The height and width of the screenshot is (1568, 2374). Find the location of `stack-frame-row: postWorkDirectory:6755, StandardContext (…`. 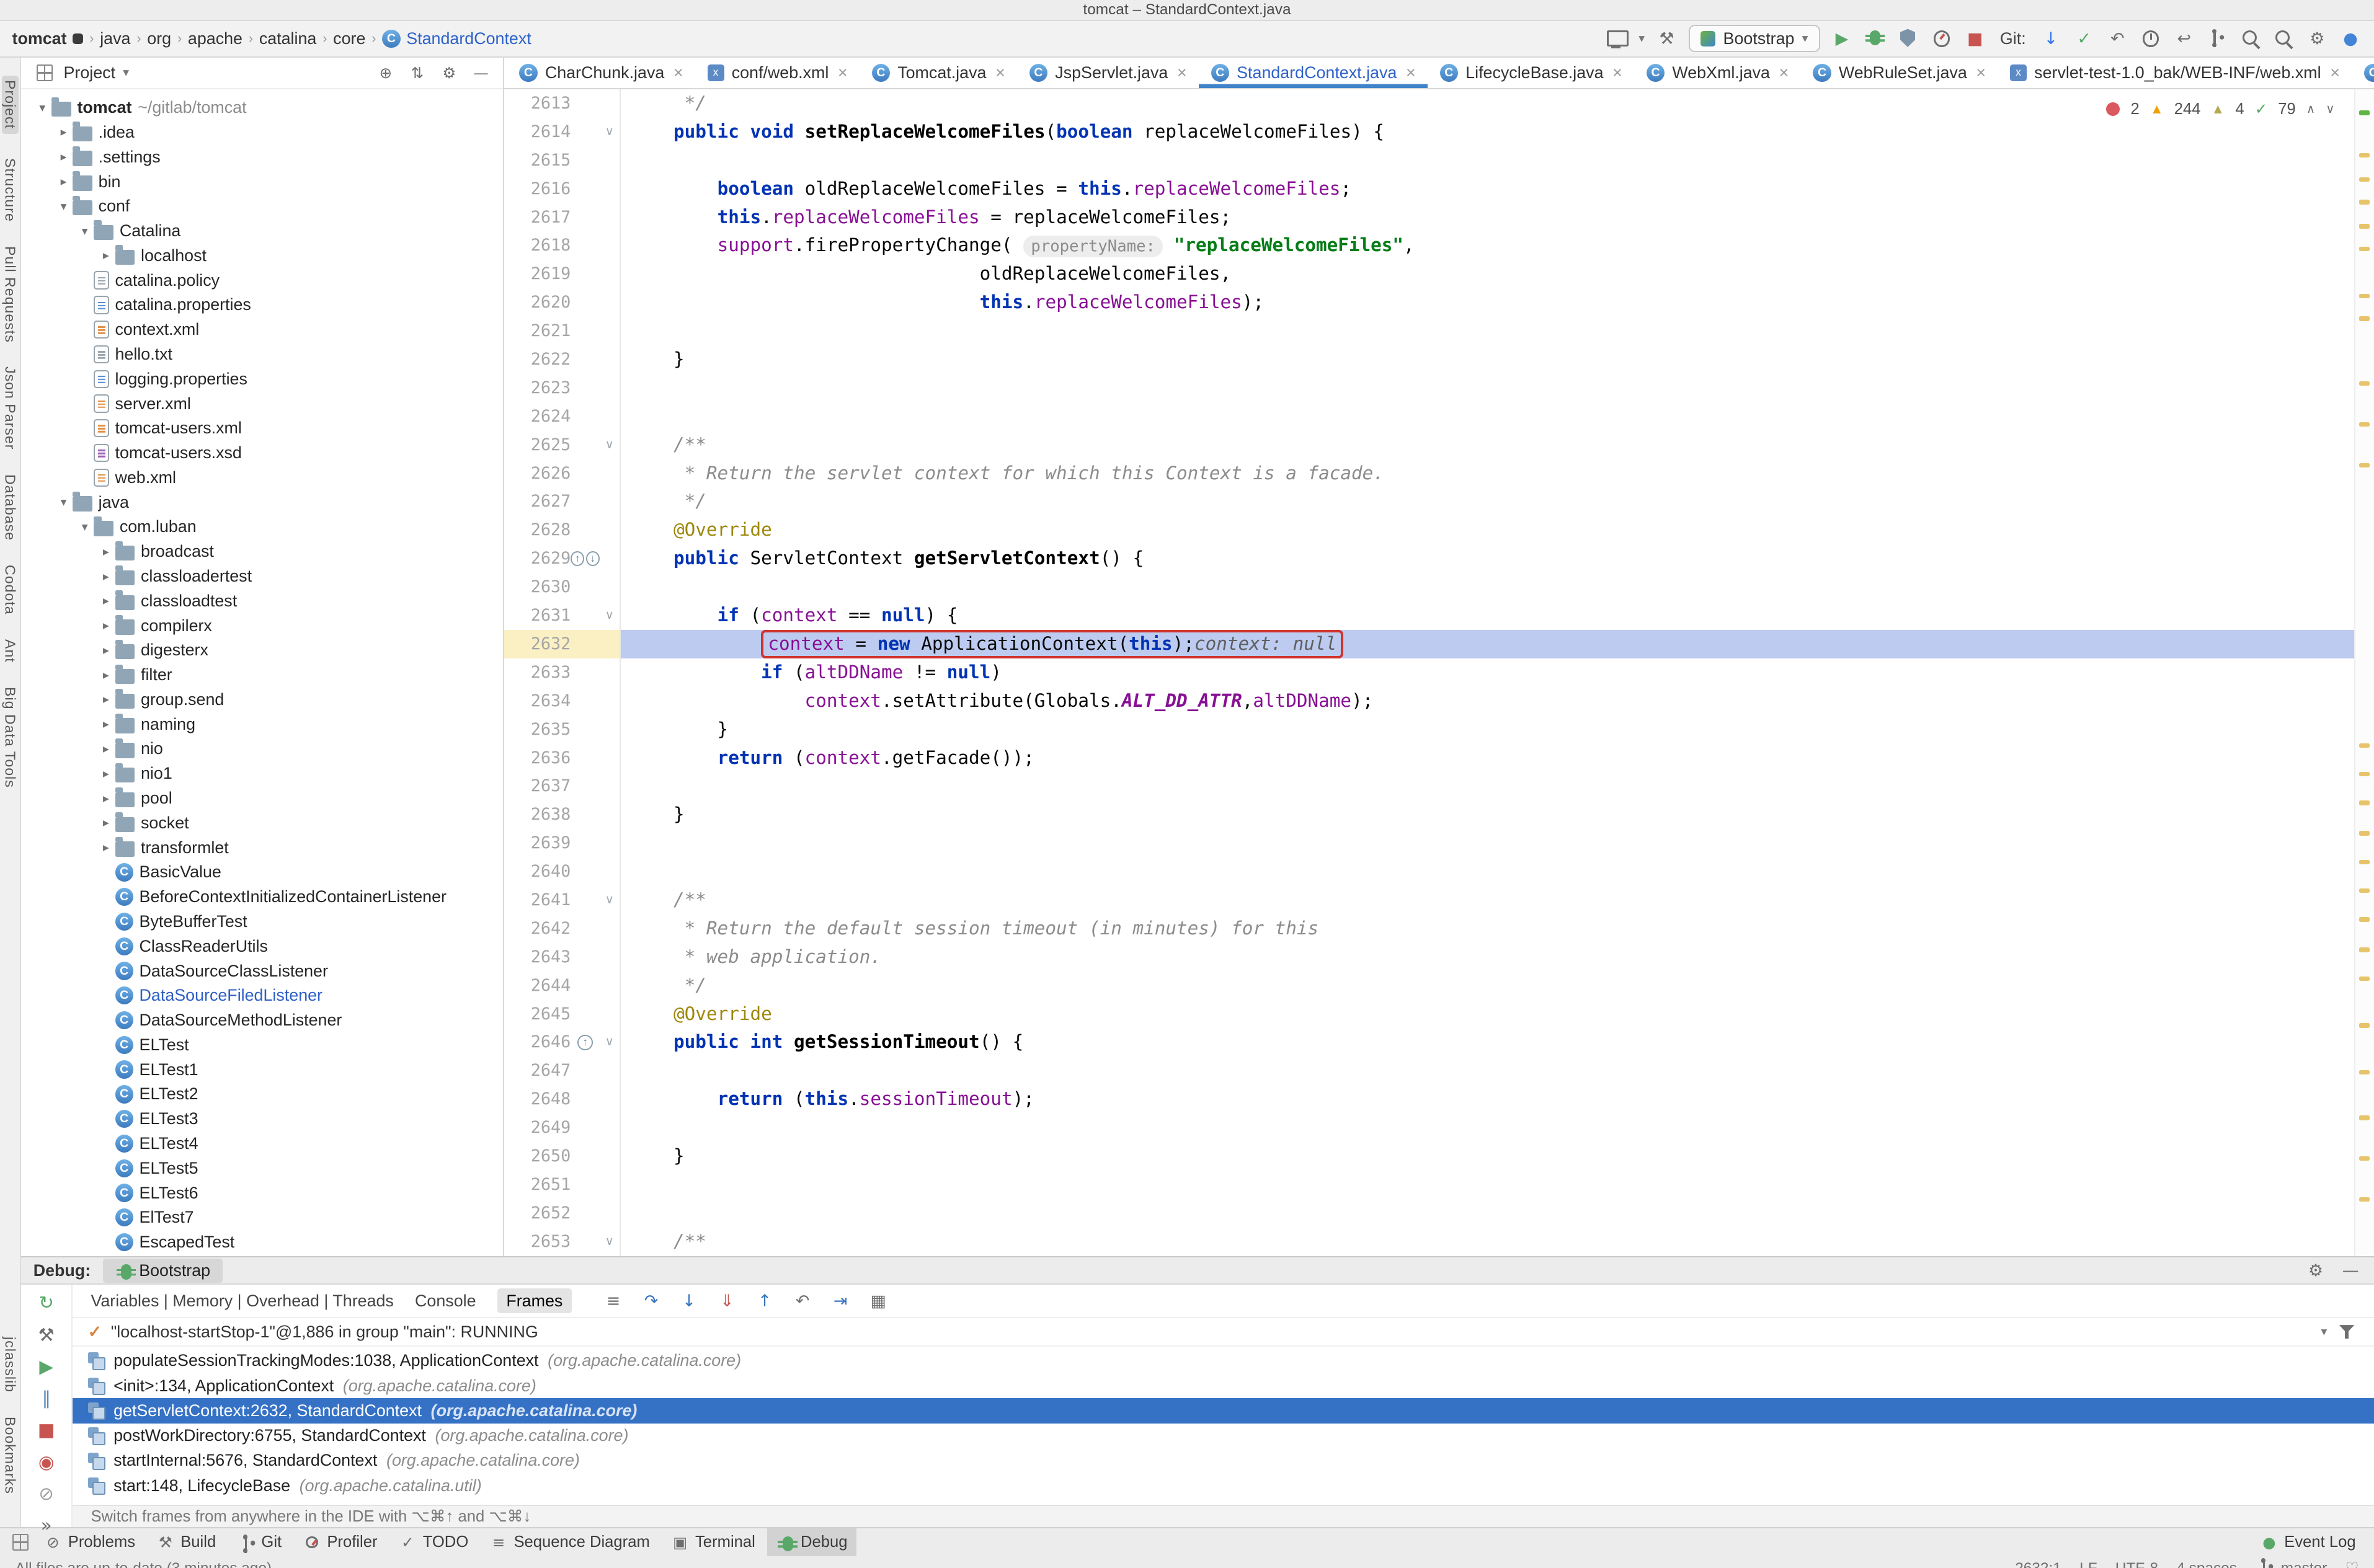

stack-frame-row: postWorkDirectory:6755, StandardContext (… is located at coordinates (1223, 1436).